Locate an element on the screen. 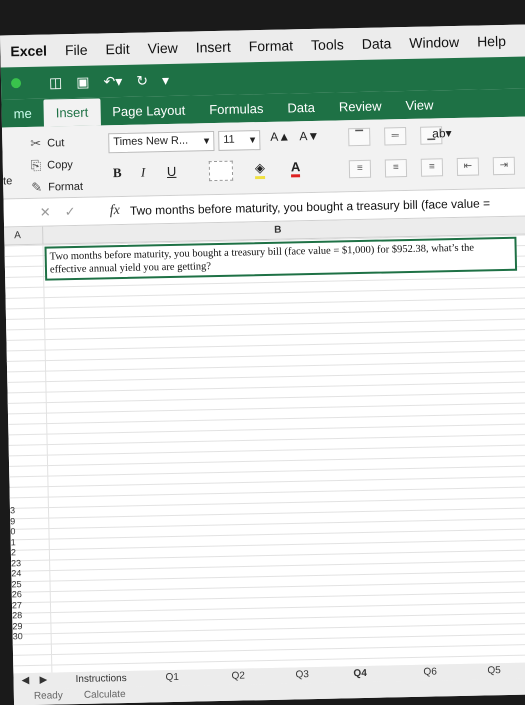  paste-button-label: te is located at coordinates (7, 181).